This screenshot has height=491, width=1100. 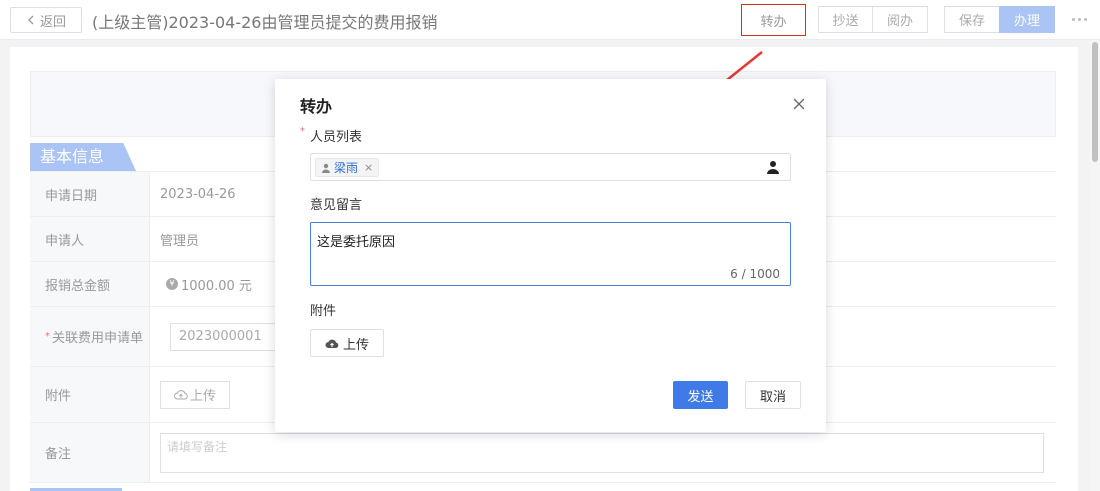 What do you see at coordinates (202, 396) in the screenshot?
I see `upload-label: 上传` at bounding box center [202, 396].